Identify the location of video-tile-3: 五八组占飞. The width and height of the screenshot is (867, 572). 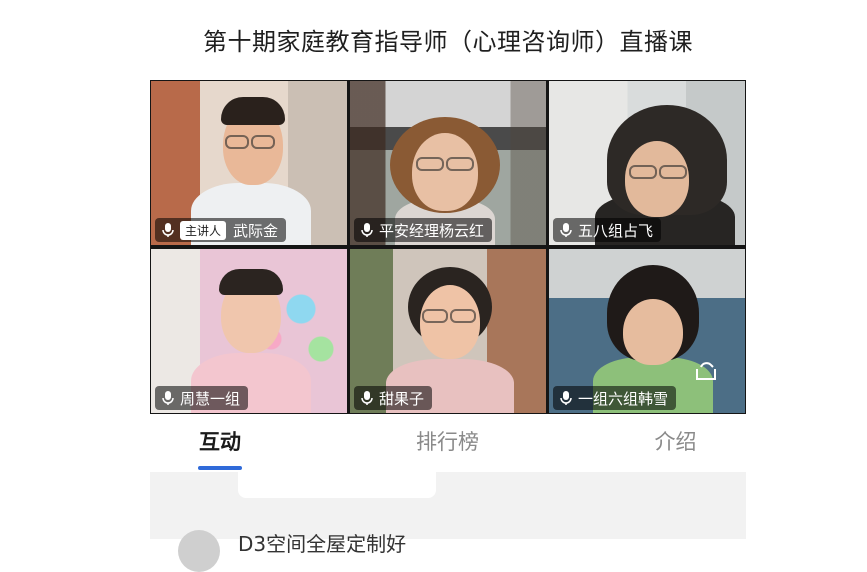
(647, 163).